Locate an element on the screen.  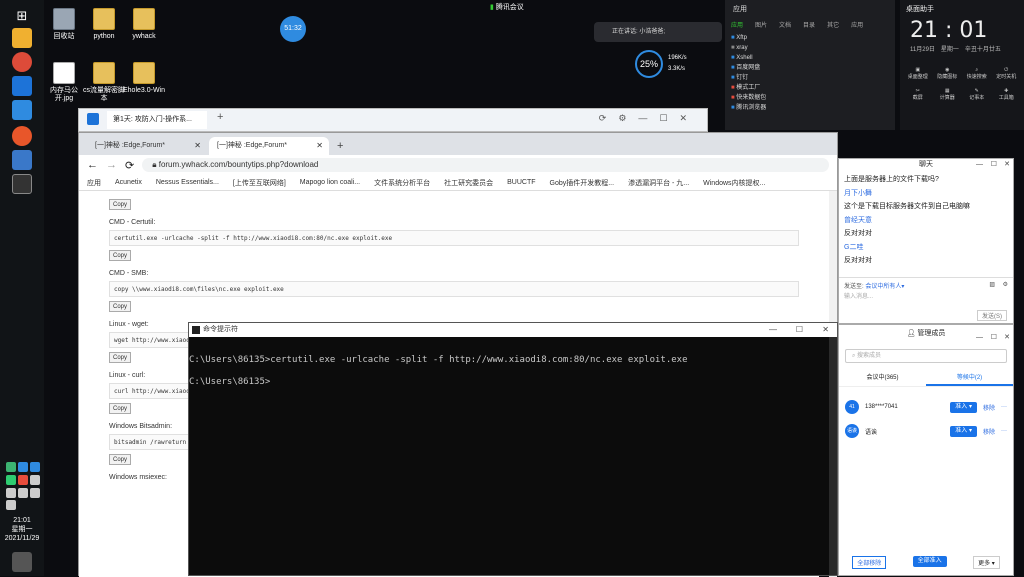
reload-icon: ⟳ is located at coordinates (129, 165).